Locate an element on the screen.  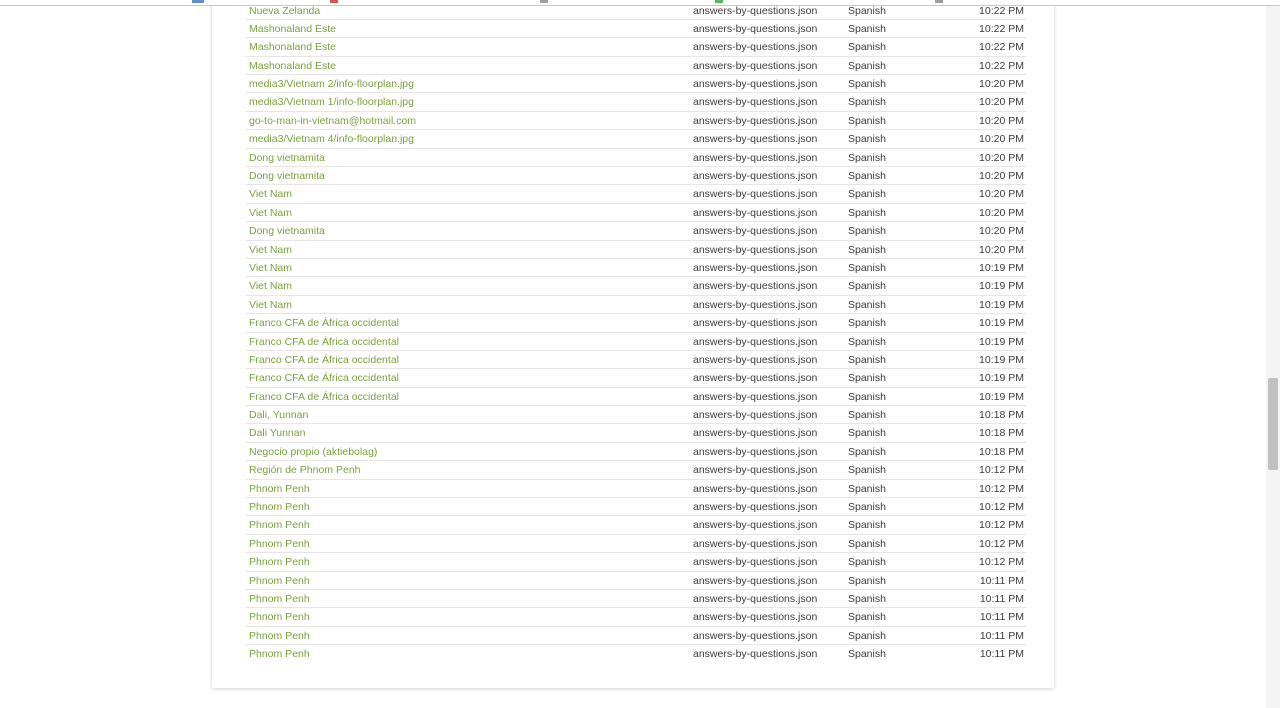
row-name-link: Región de Phnom Penh is located at coordinates (305, 470).